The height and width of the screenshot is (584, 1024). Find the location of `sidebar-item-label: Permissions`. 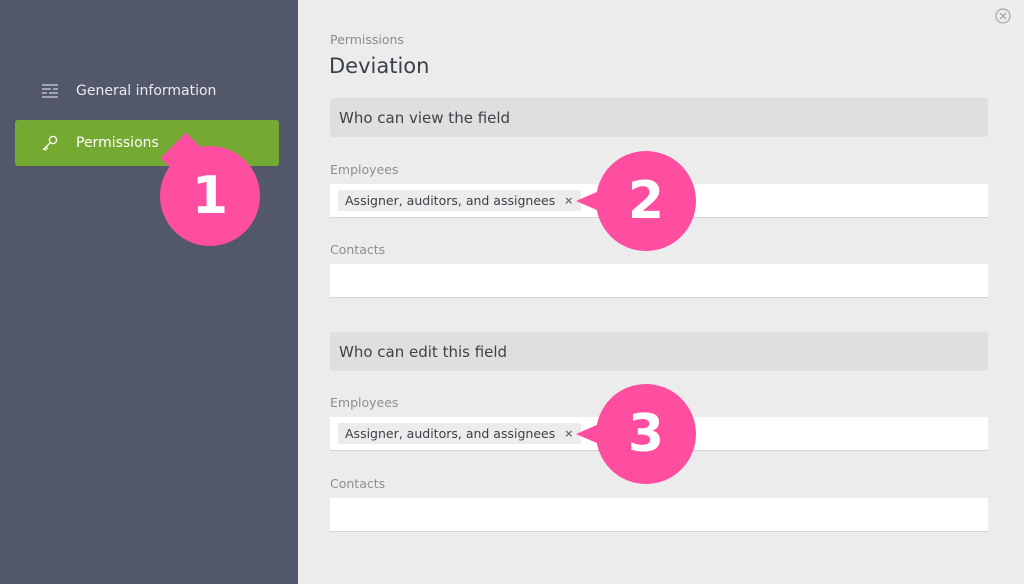

sidebar-item-label: Permissions is located at coordinates (117, 143).